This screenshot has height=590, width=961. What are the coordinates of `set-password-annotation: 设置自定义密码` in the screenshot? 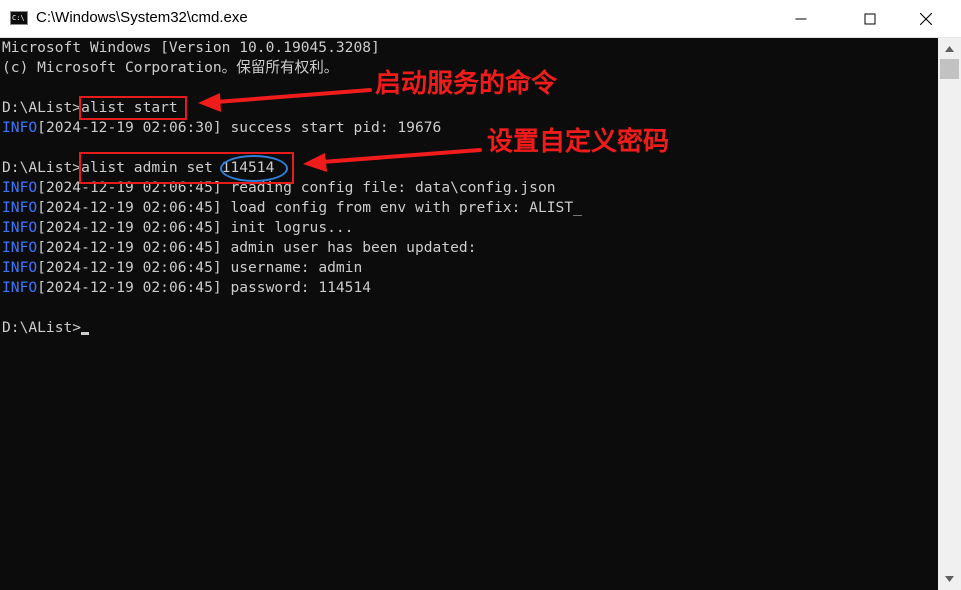 It's located at (578, 142).